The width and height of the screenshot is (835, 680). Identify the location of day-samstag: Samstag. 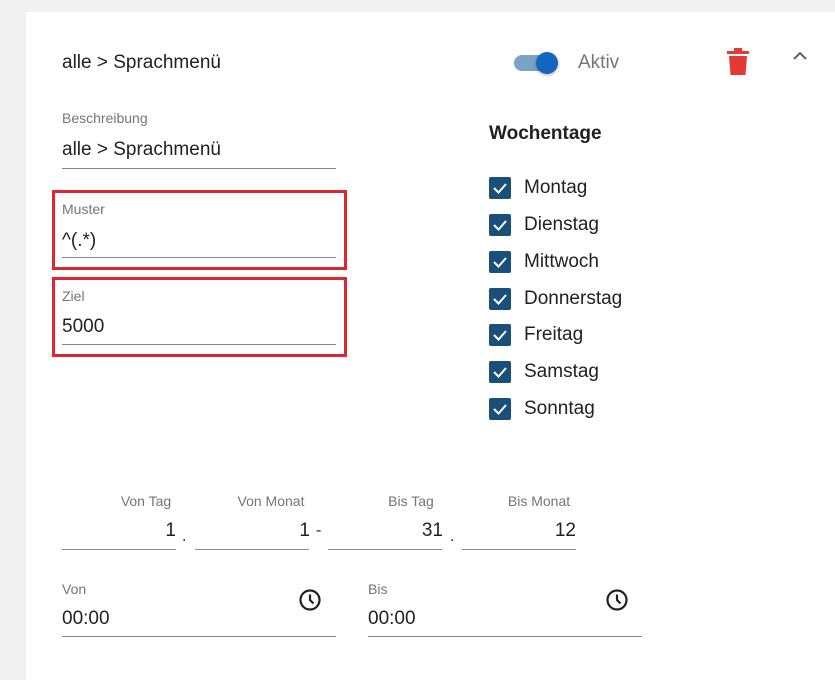
(544, 372).